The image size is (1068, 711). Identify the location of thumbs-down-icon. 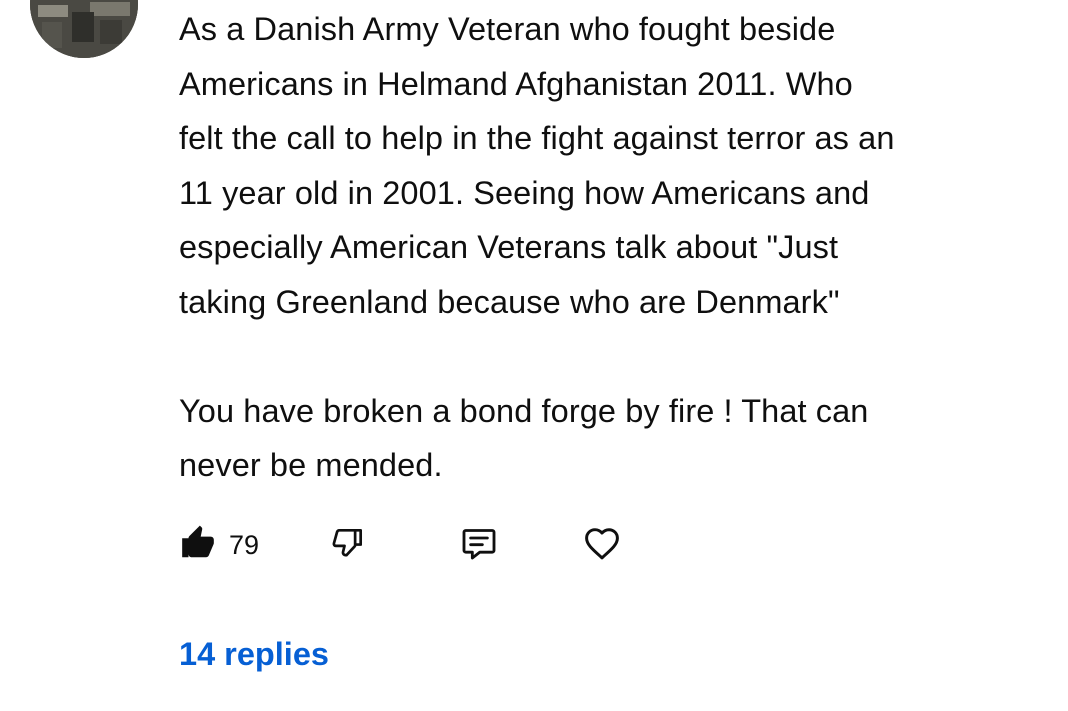
(348, 545).